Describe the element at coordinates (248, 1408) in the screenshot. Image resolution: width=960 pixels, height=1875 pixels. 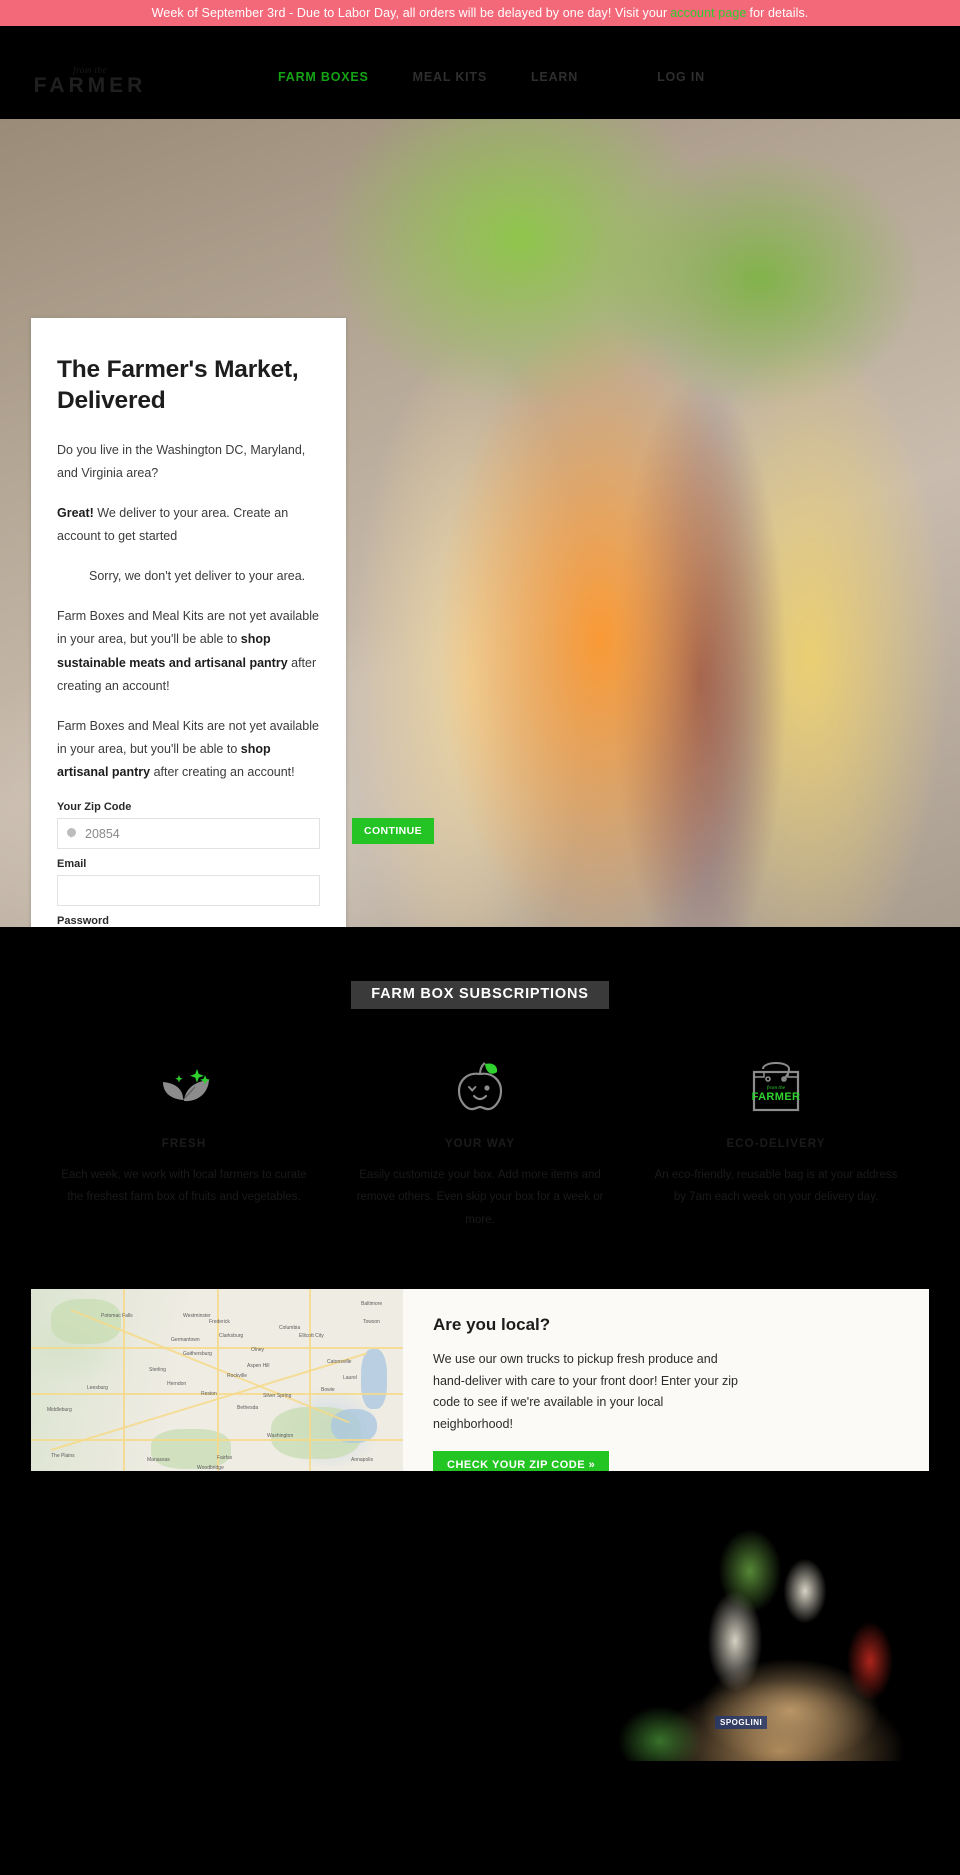
I see `map-label: Bethesda` at that location.